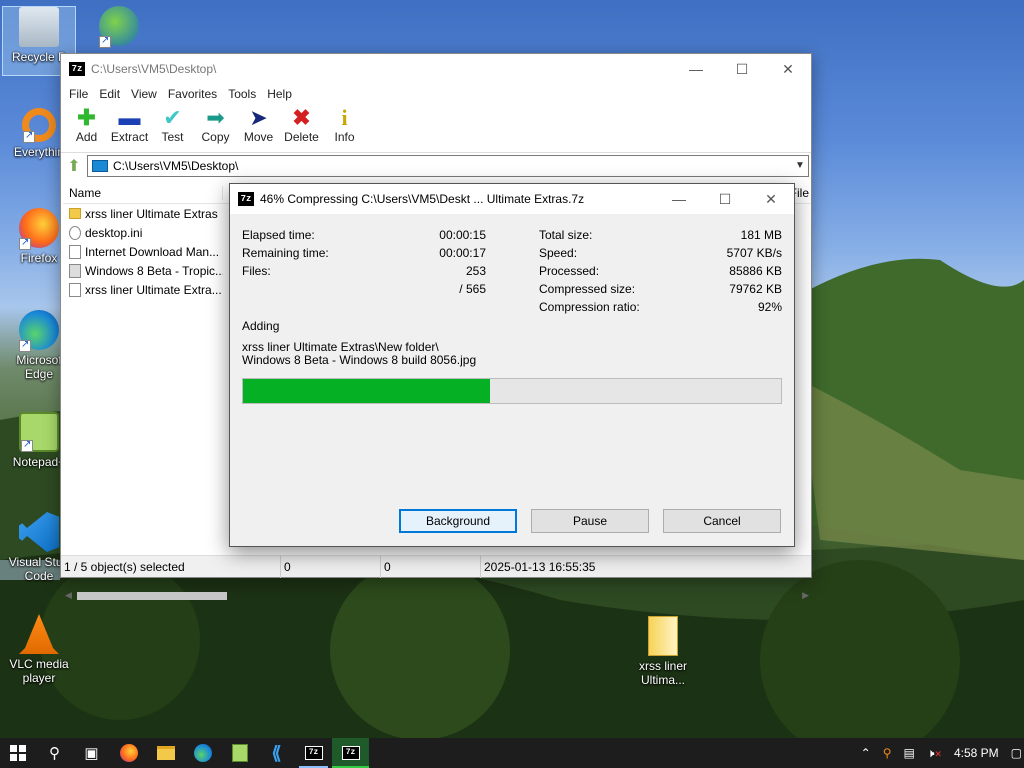  What do you see at coordinates (448, 165) in the screenshot?
I see `address-field: C:\Users\VM5\Desktop\ ▼` at bounding box center [448, 165].